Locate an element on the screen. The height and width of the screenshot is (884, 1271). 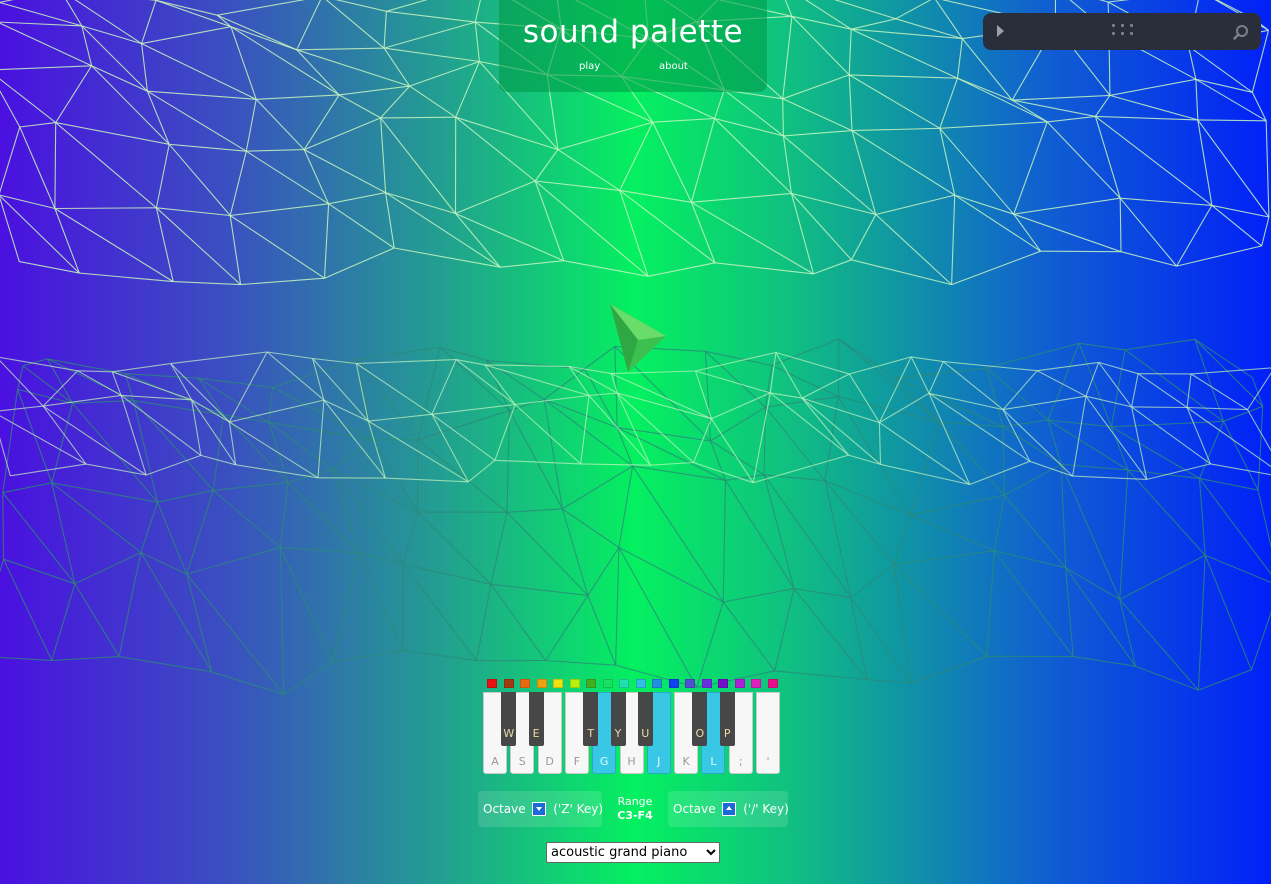
white-key-label: J is located at coordinates (659, 761).